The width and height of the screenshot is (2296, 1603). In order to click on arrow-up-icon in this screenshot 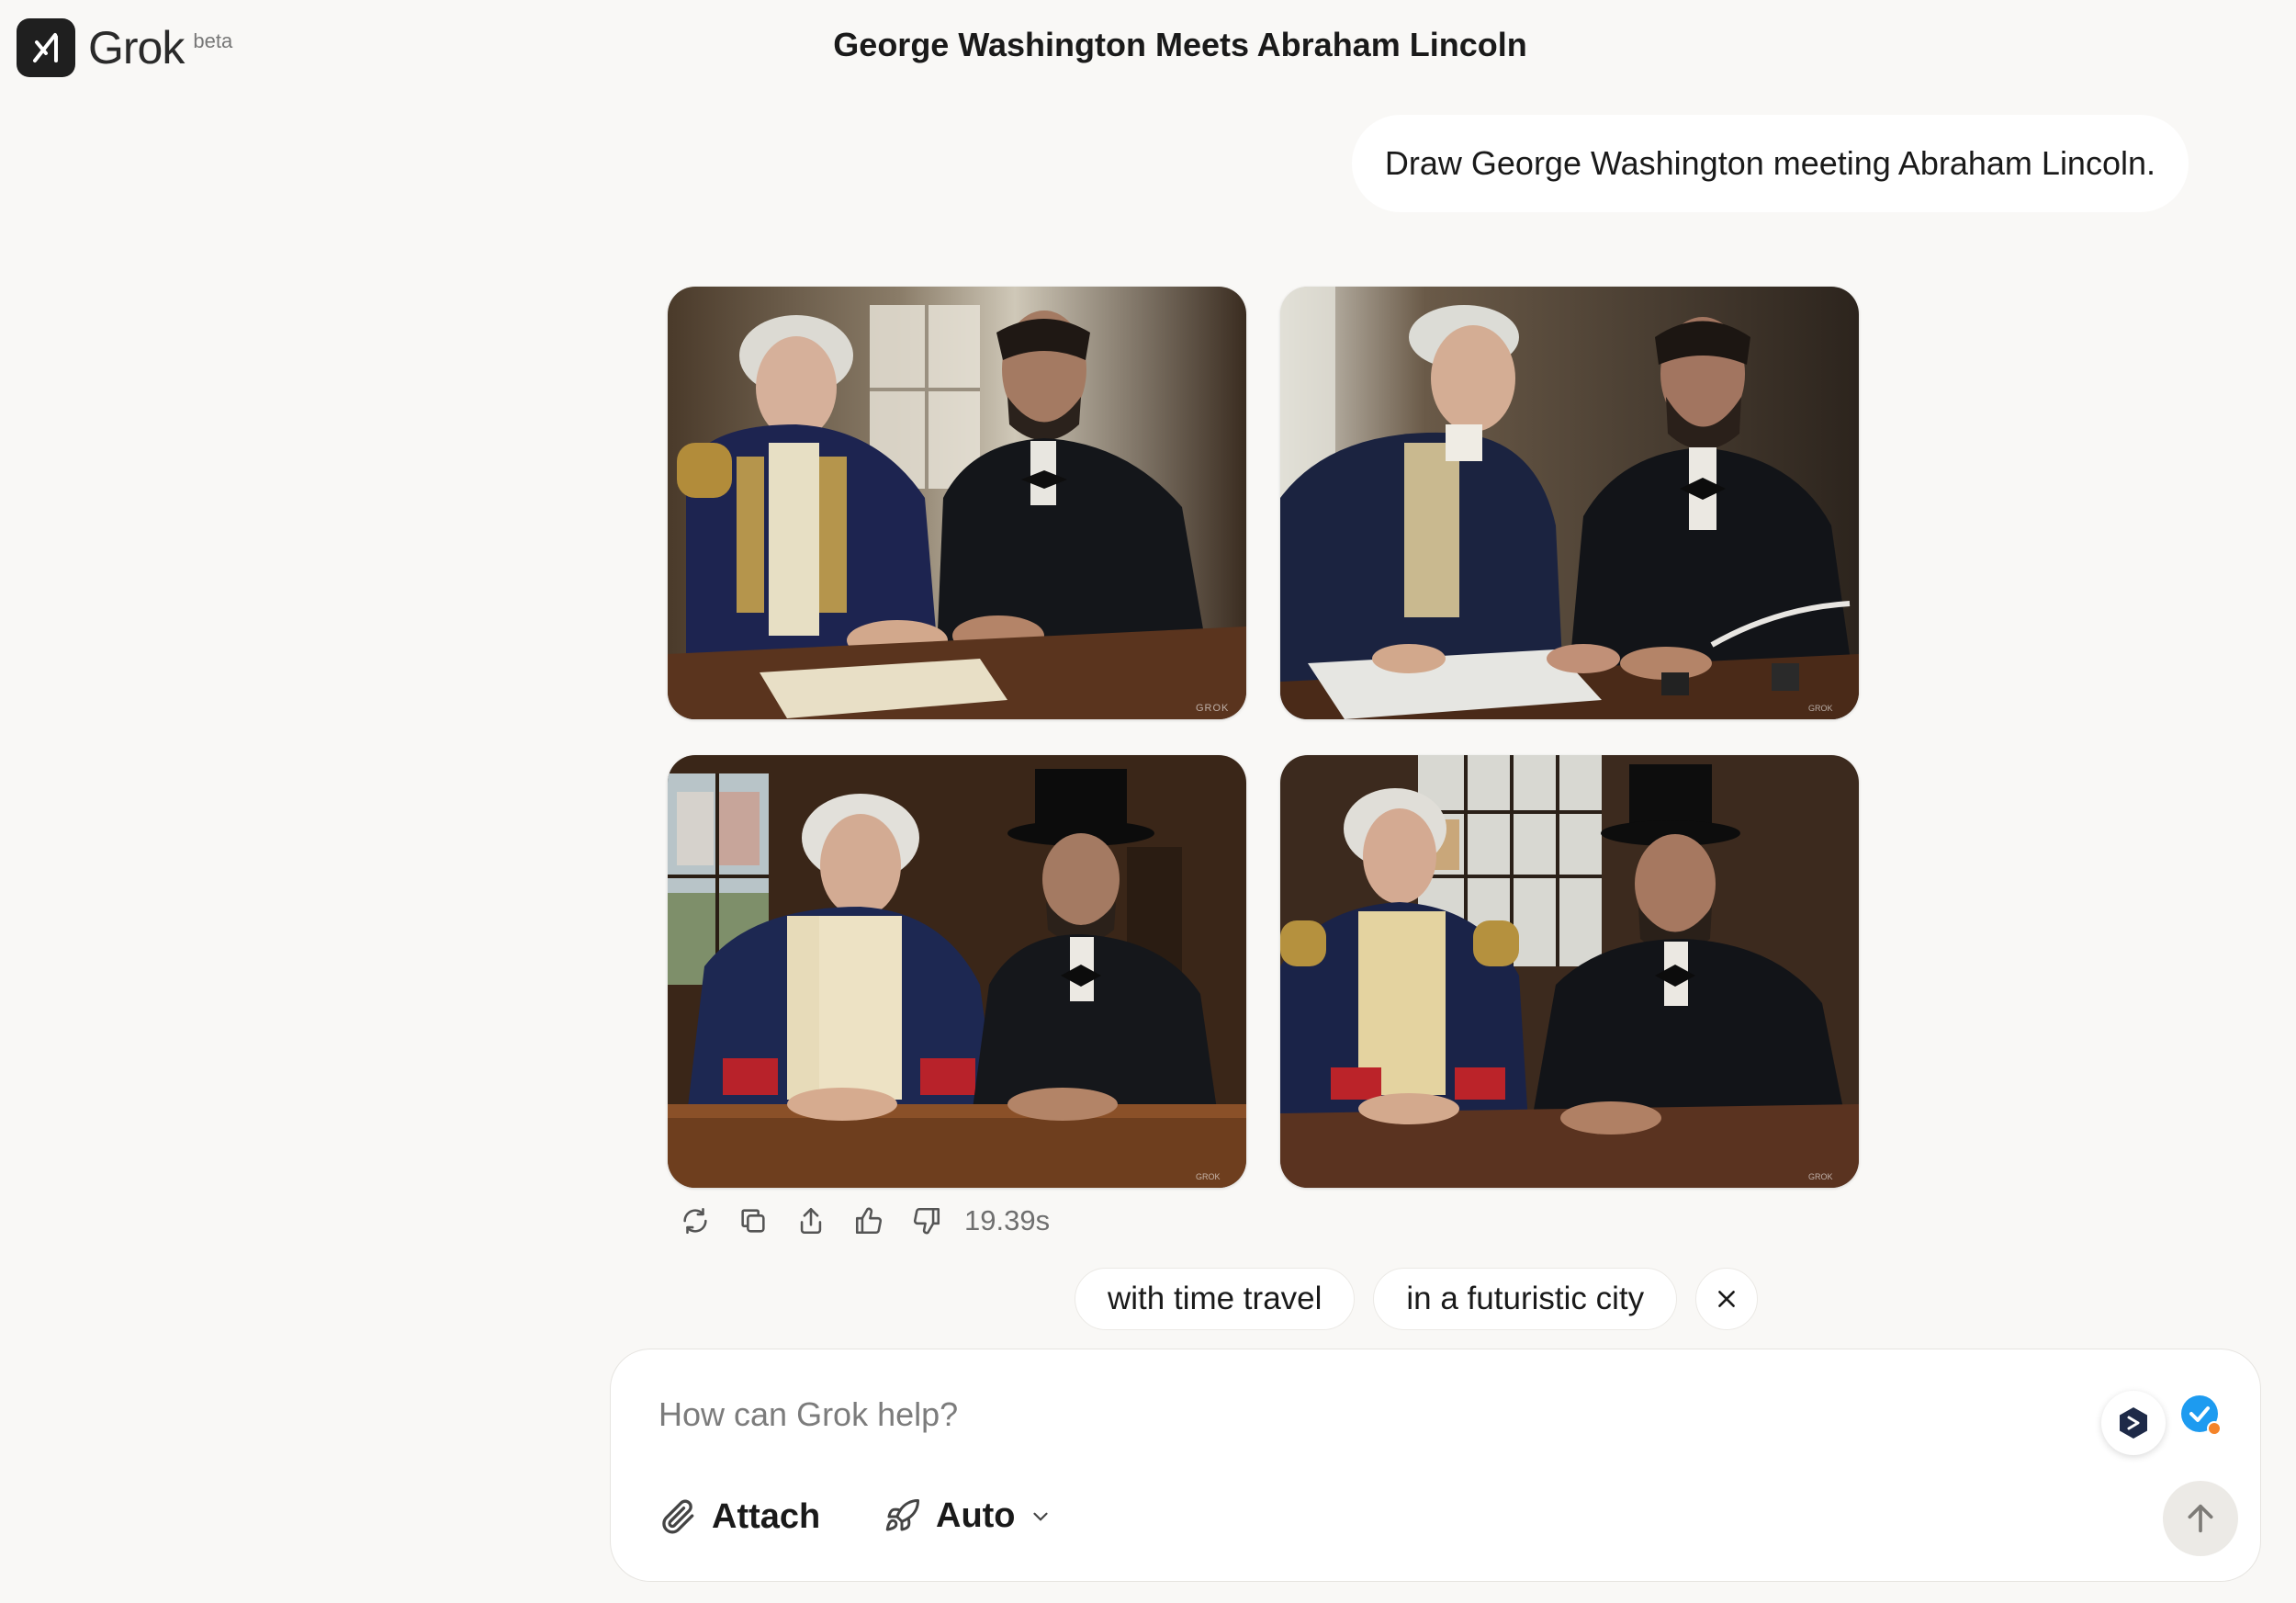, I will do `click(2200, 1518)`.